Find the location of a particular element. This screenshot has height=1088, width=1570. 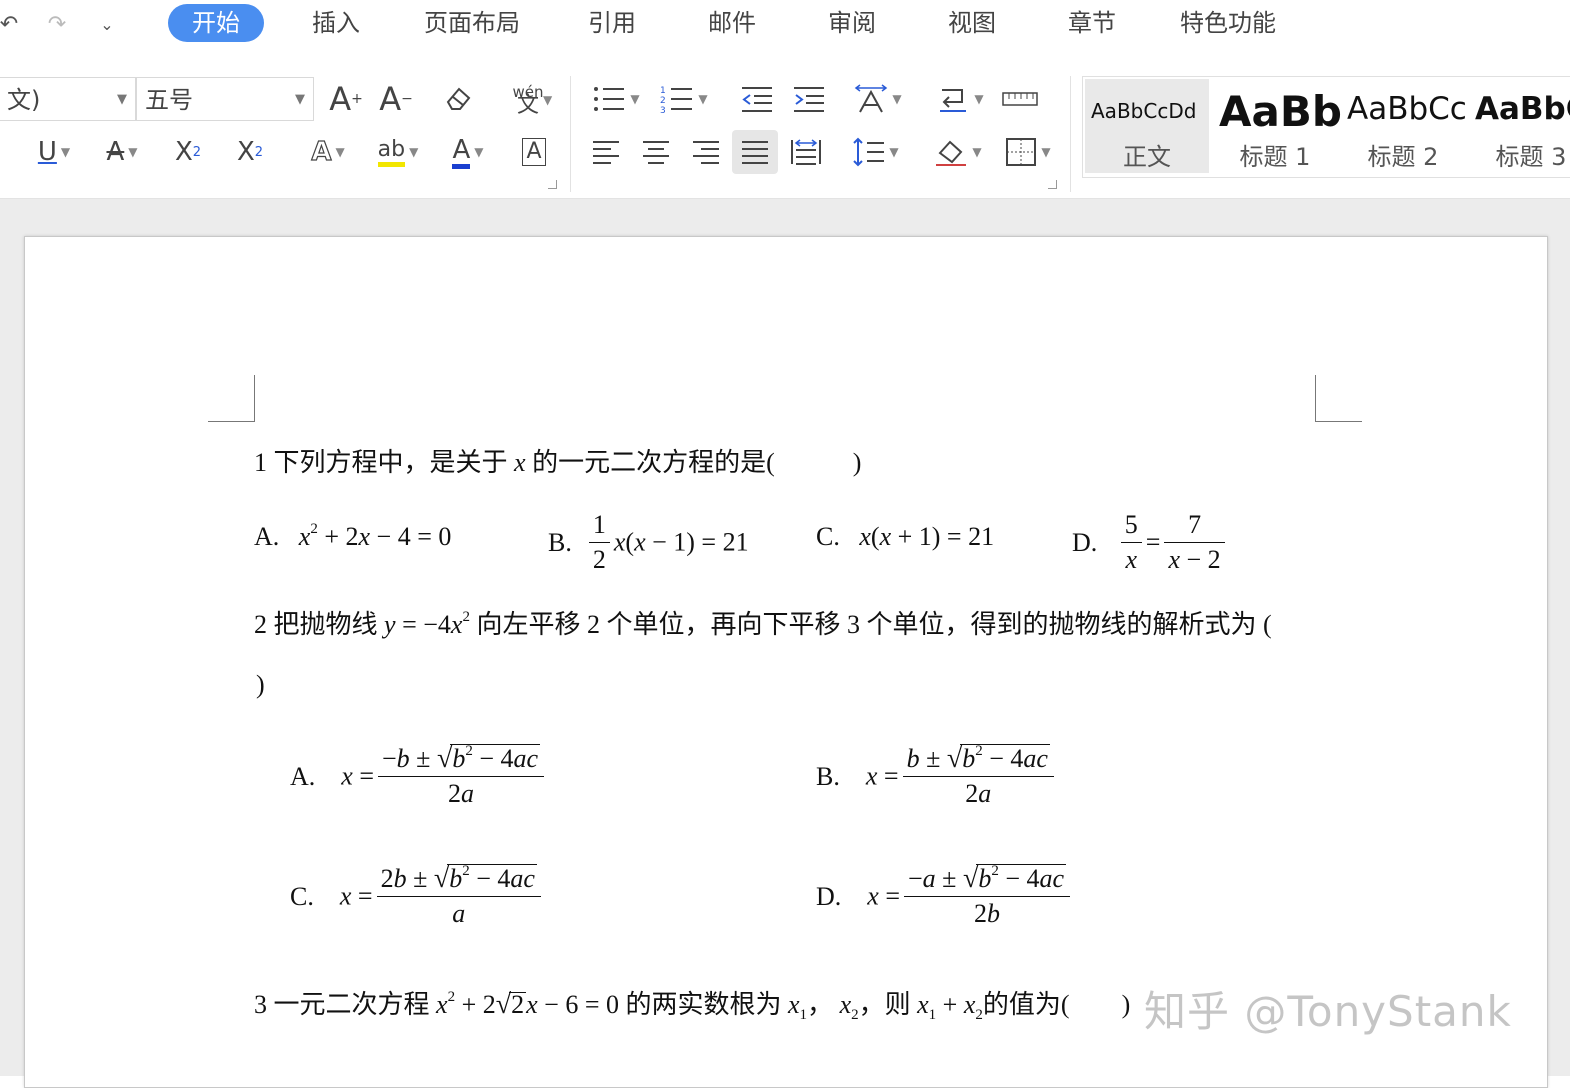

font-size-select: 五号 ▼ is located at coordinates (225, 99).